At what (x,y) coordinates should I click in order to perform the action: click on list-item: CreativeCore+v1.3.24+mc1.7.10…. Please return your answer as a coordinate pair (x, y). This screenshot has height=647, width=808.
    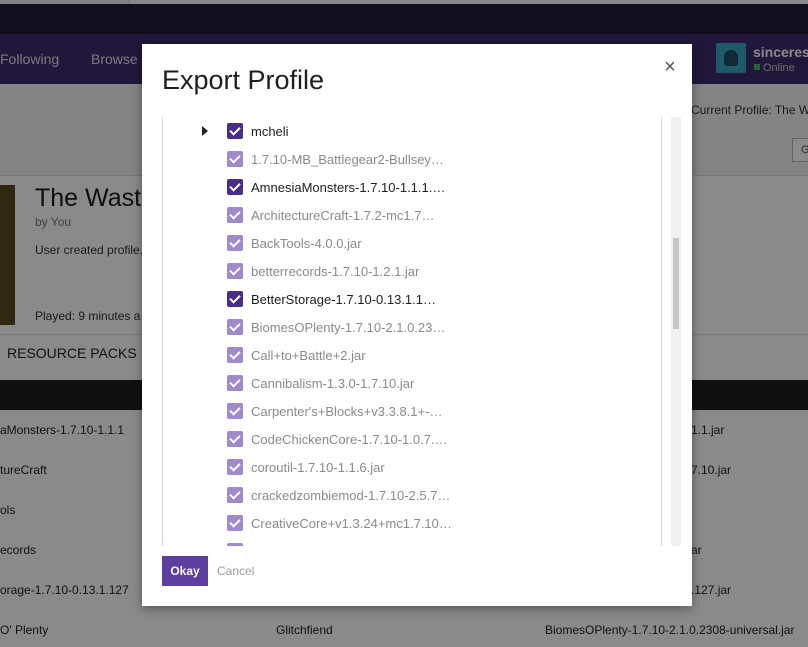
    Looking at the image, I should click on (412, 523).